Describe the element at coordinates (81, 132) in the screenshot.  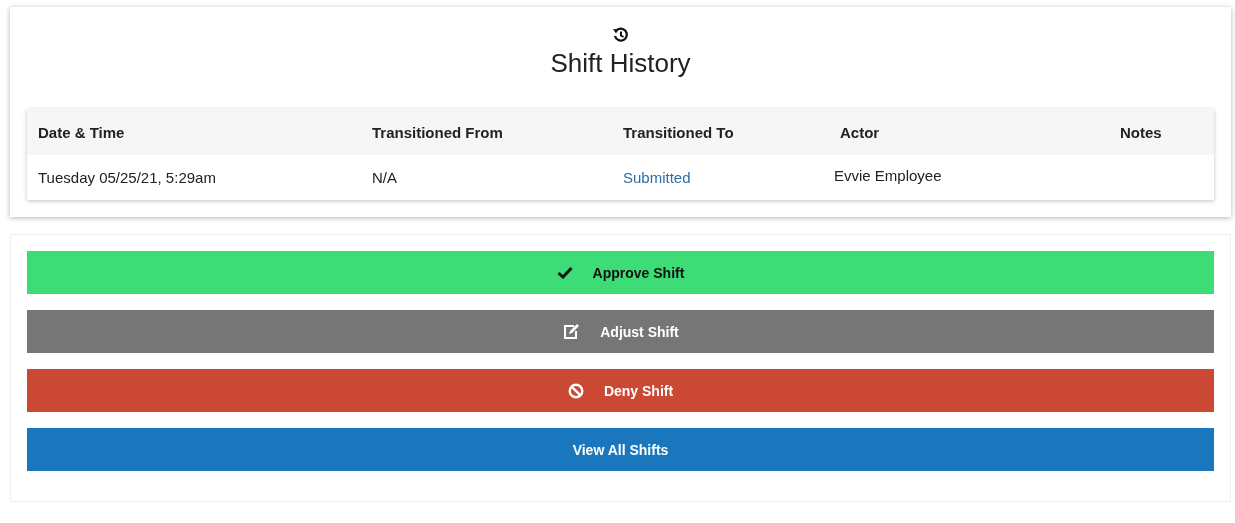
I see `column-header: Date & Time` at that location.